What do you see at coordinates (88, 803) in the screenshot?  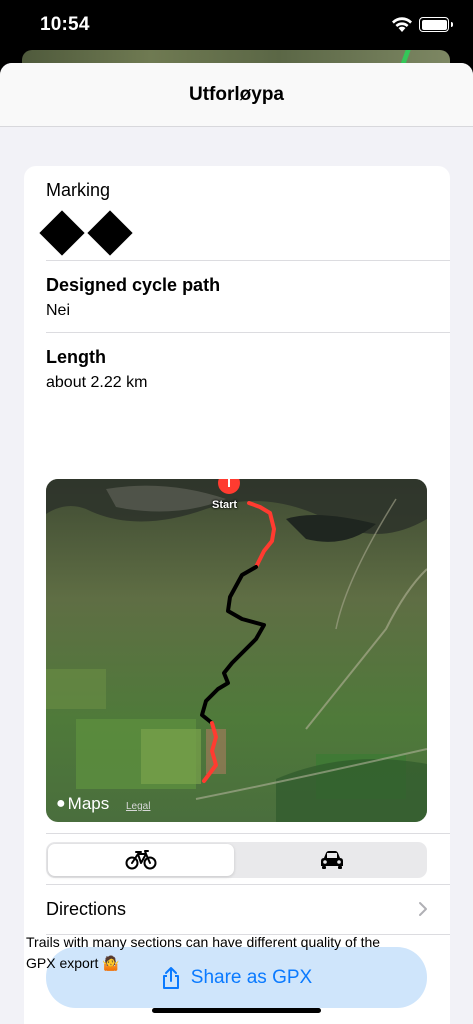 I see `maps-brand-text: Maps` at bounding box center [88, 803].